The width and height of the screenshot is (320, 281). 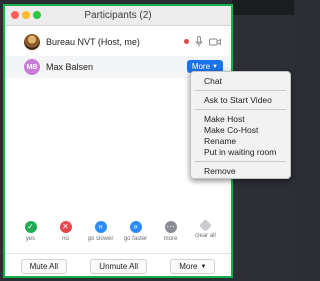 I want to click on title-bar: Participants (2), so click(x=118, y=16).